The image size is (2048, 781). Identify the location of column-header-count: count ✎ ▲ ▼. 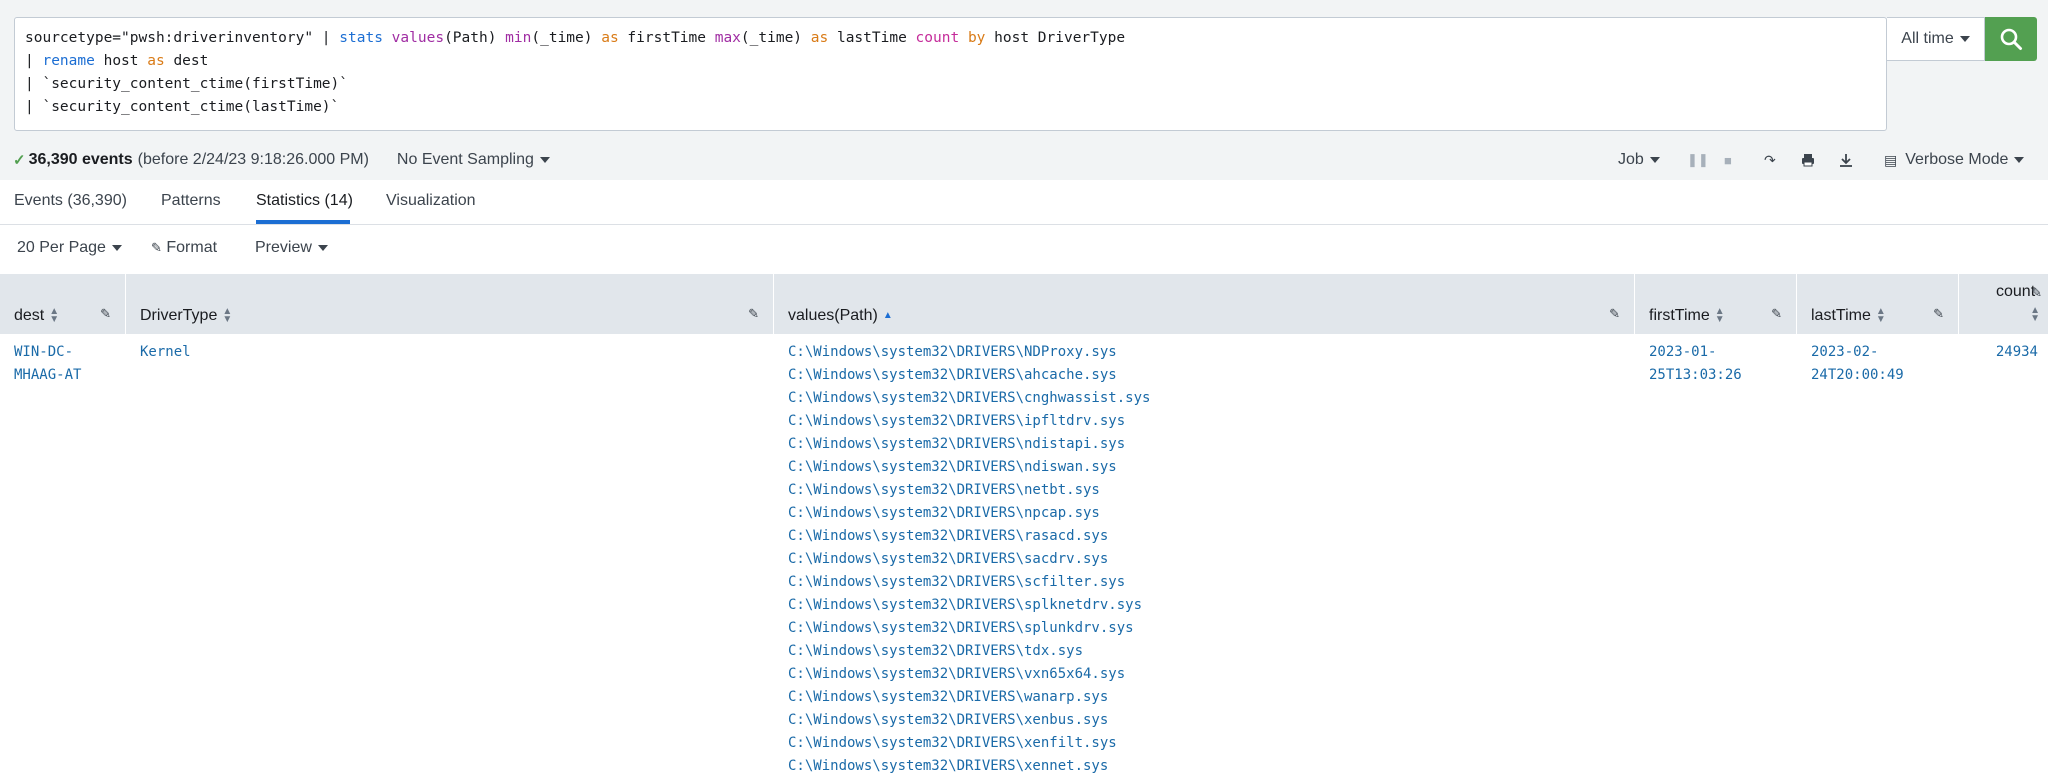
(2003, 304).